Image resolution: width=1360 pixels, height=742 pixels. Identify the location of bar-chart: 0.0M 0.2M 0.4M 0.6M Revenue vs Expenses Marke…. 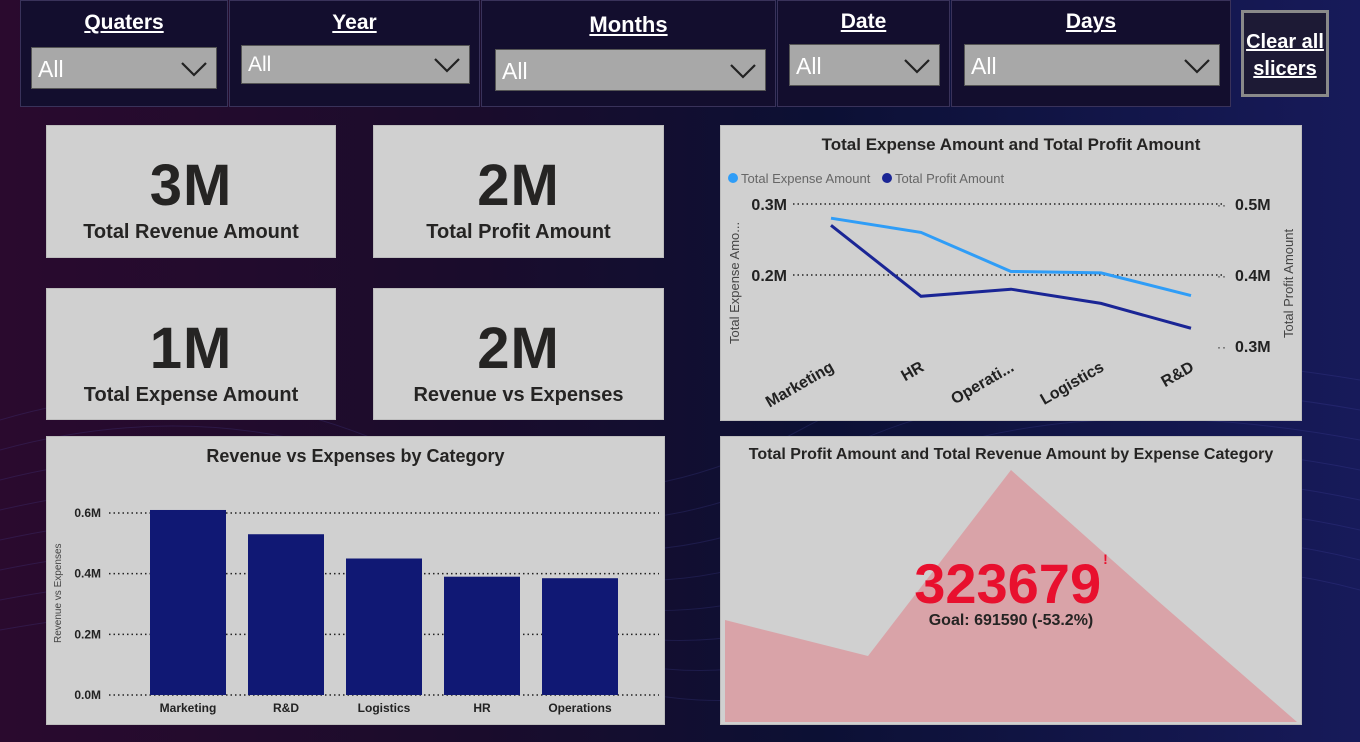
(356, 610).